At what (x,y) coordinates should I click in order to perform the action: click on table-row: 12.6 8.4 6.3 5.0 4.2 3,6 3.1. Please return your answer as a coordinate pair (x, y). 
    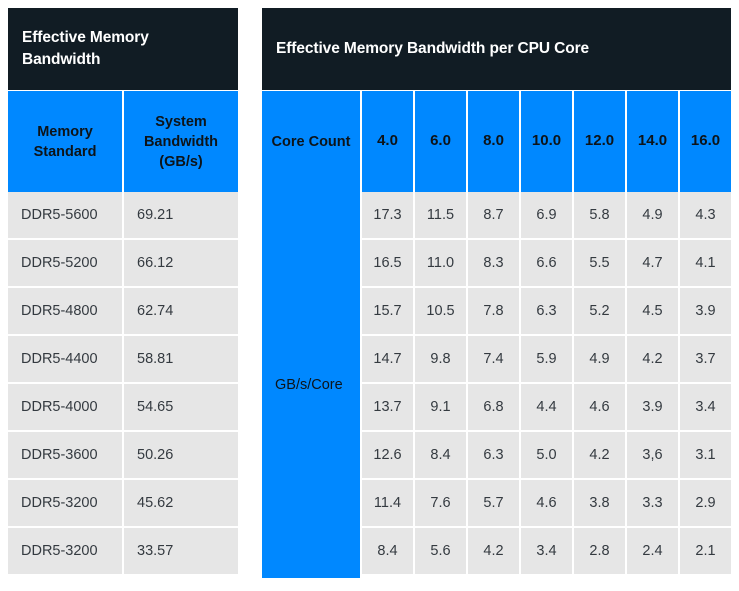
    Looking at the image, I should click on (546, 455).